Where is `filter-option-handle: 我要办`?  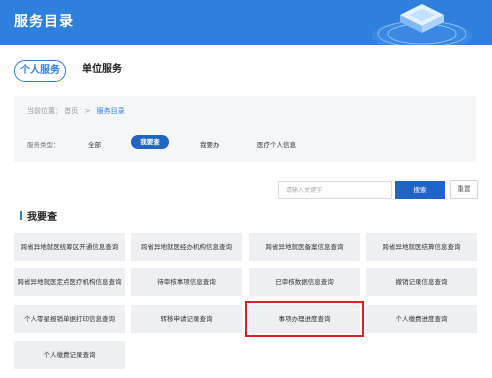 filter-option-handle: 我要办 is located at coordinates (210, 144).